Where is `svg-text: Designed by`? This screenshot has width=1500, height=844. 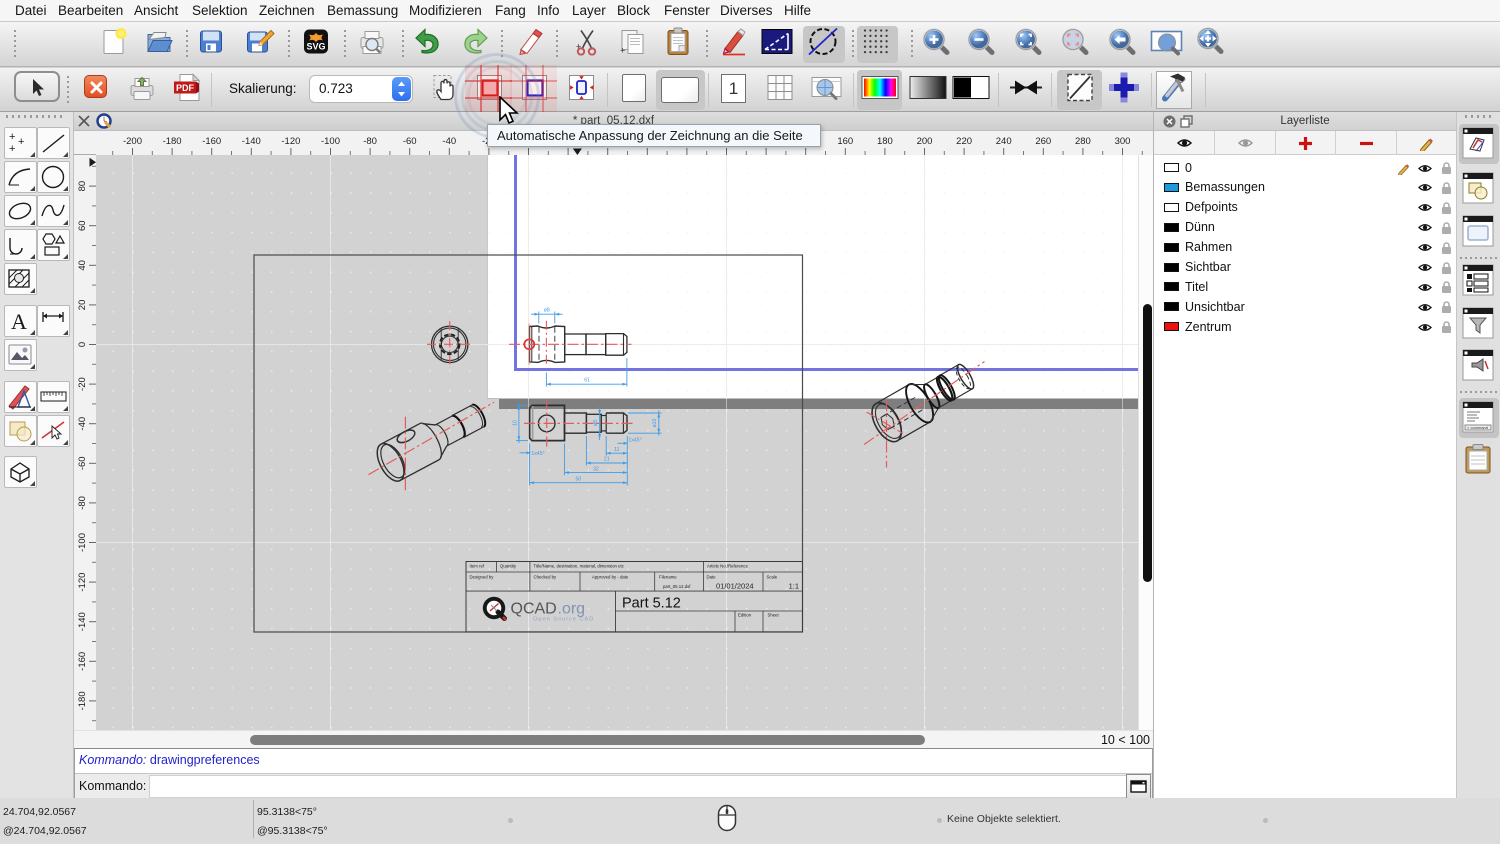 svg-text: Designed by is located at coordinates (482, 577).